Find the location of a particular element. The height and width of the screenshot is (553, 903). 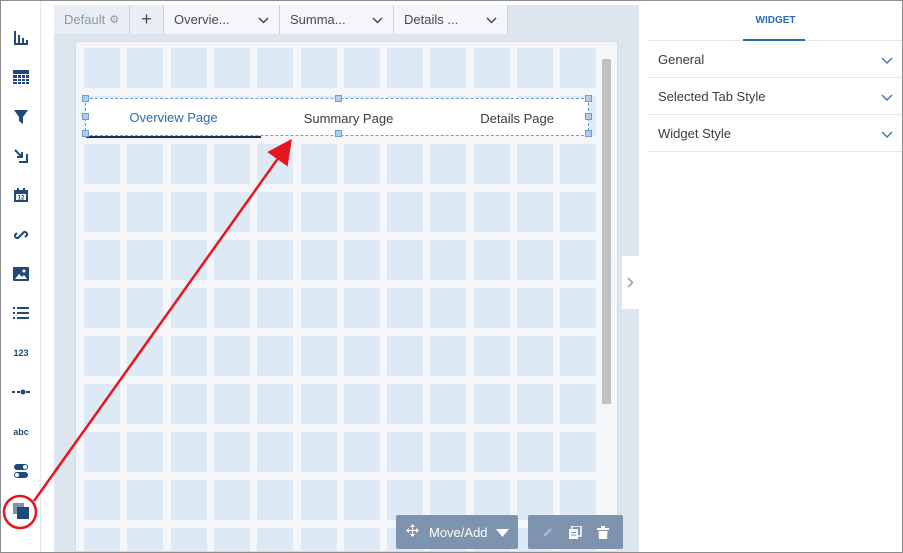

number-icon: 123 is located at coordinates (21, 353).